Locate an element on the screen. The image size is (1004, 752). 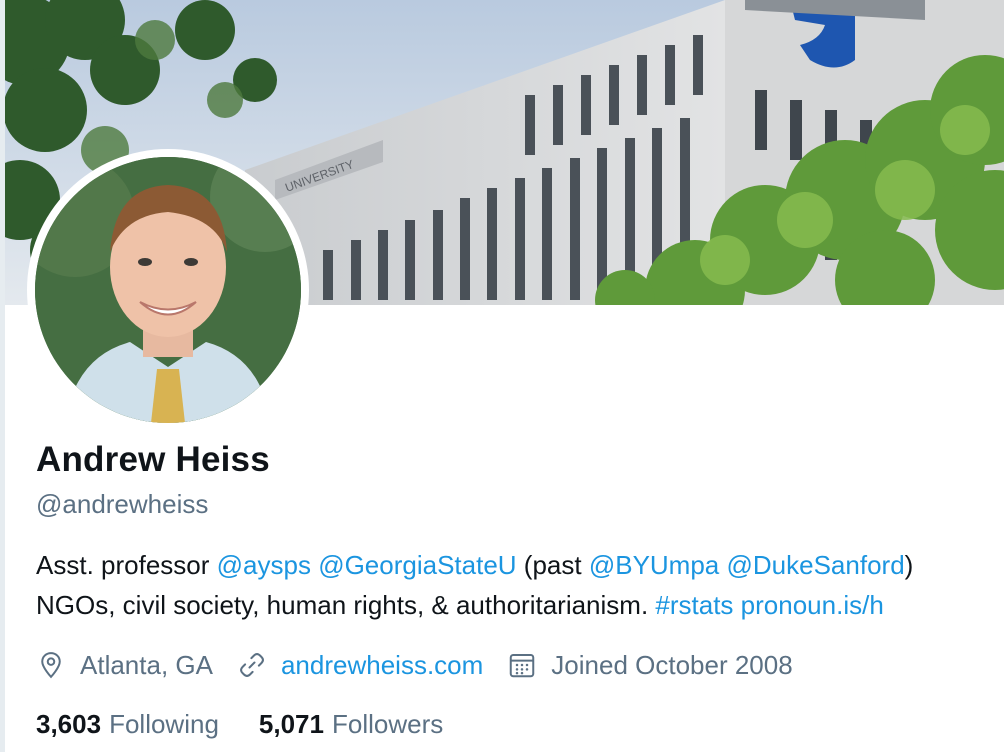
mention-link-dukesanford: @DukeSanford is located at coordinates (816, 565).